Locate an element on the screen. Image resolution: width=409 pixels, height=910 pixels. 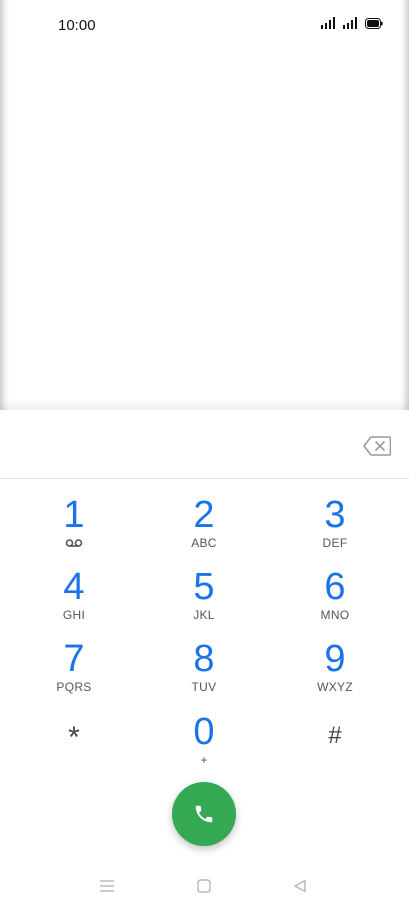
call-button is located at coordinates (204, 814).